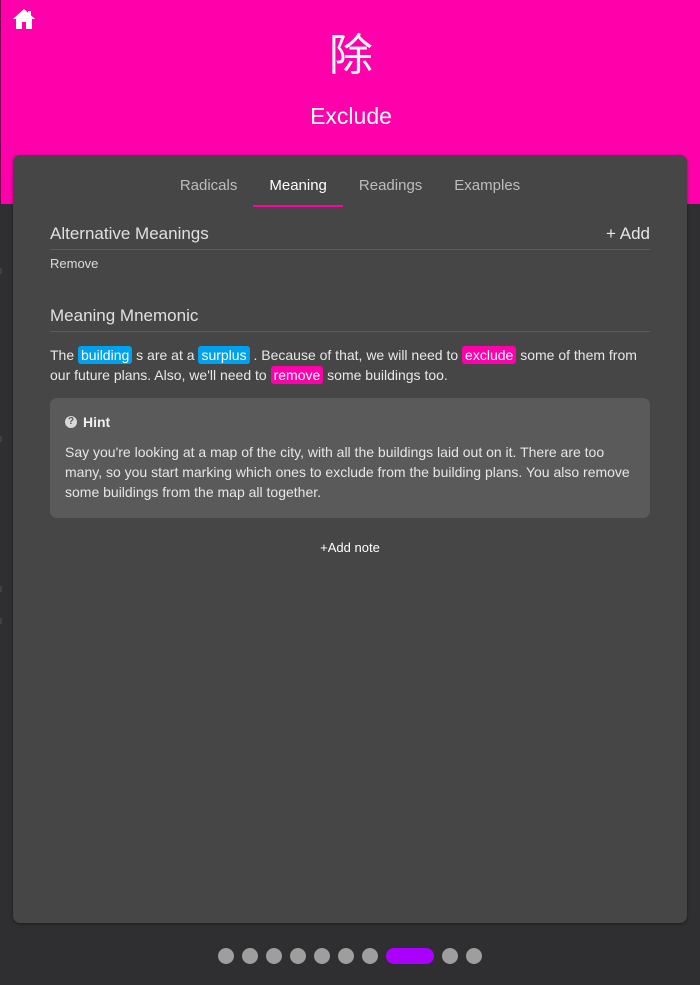  I want to click on mnemonic-text-part: some buildings too., so click(385, 375).